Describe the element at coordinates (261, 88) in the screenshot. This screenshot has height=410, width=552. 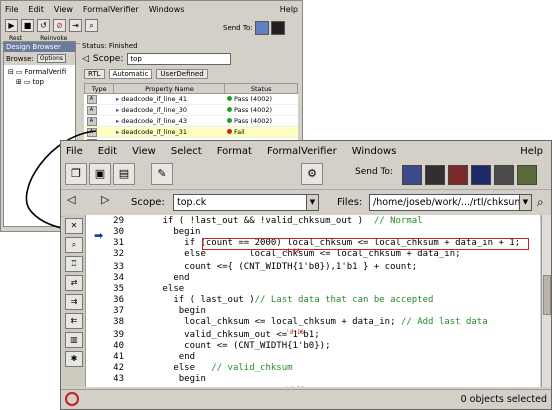
I see `col-status: Status` at that location.